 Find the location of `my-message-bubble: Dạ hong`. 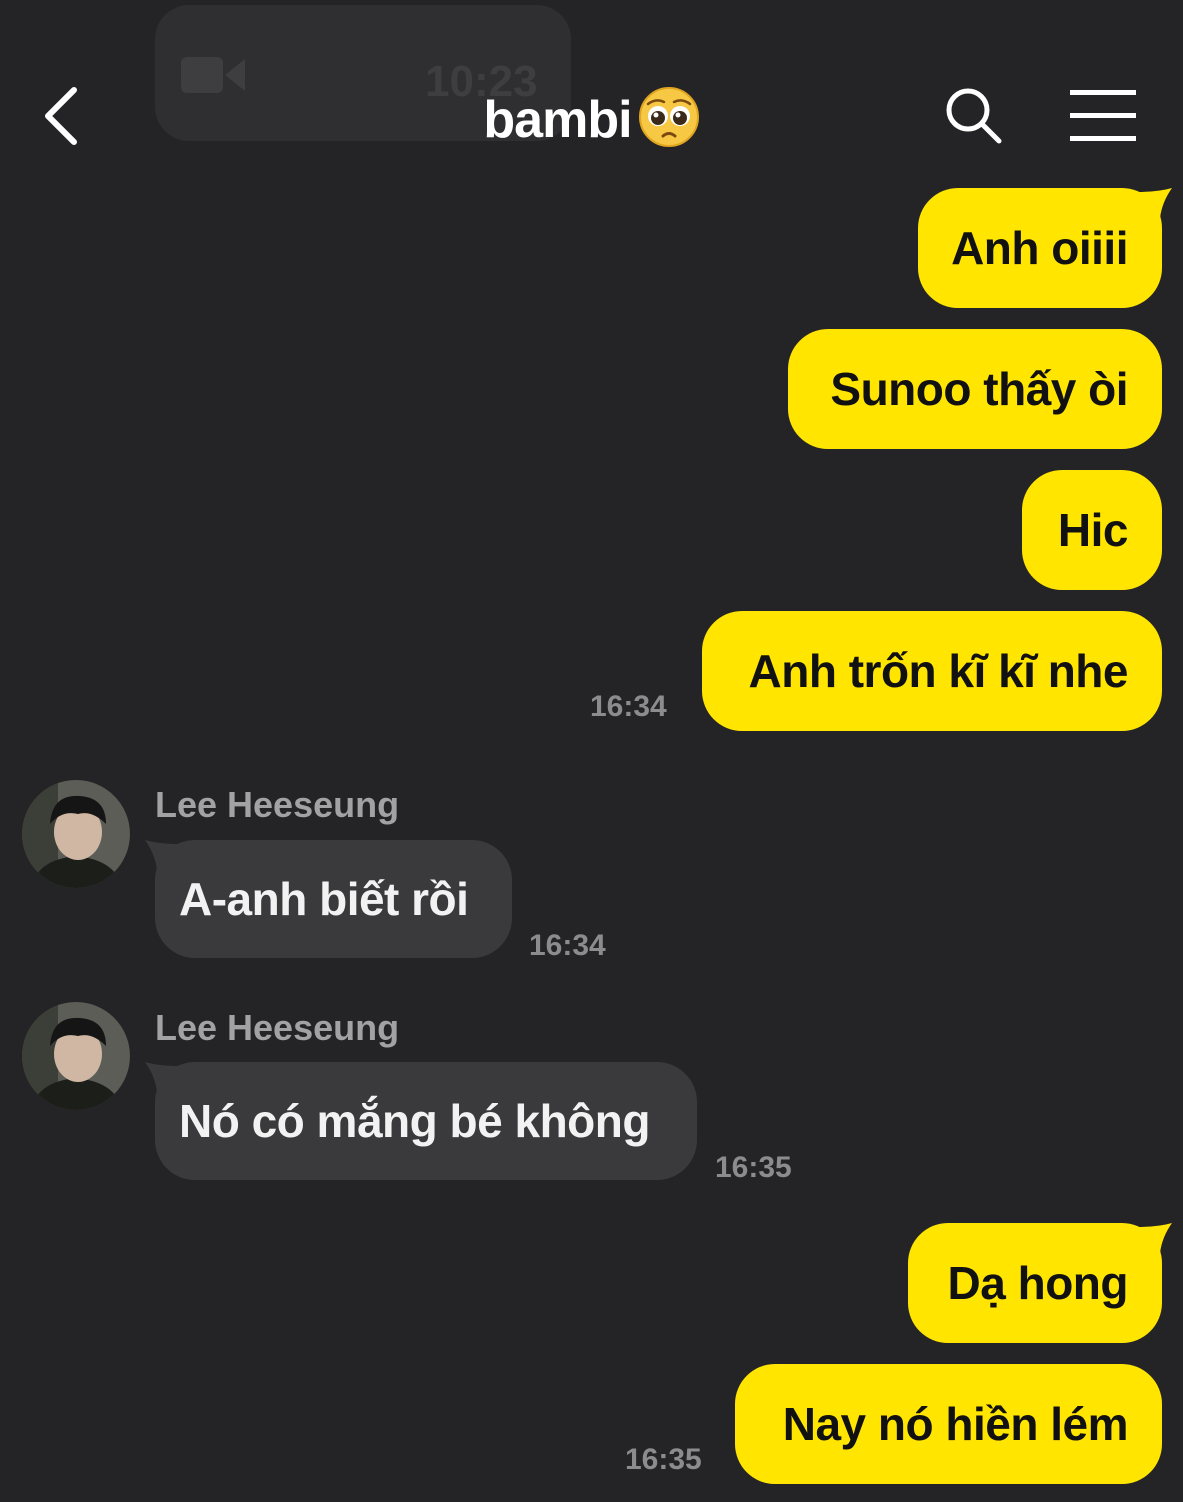

my-message-bubble: Dạ hong is located at coordinates (1035, 1283).